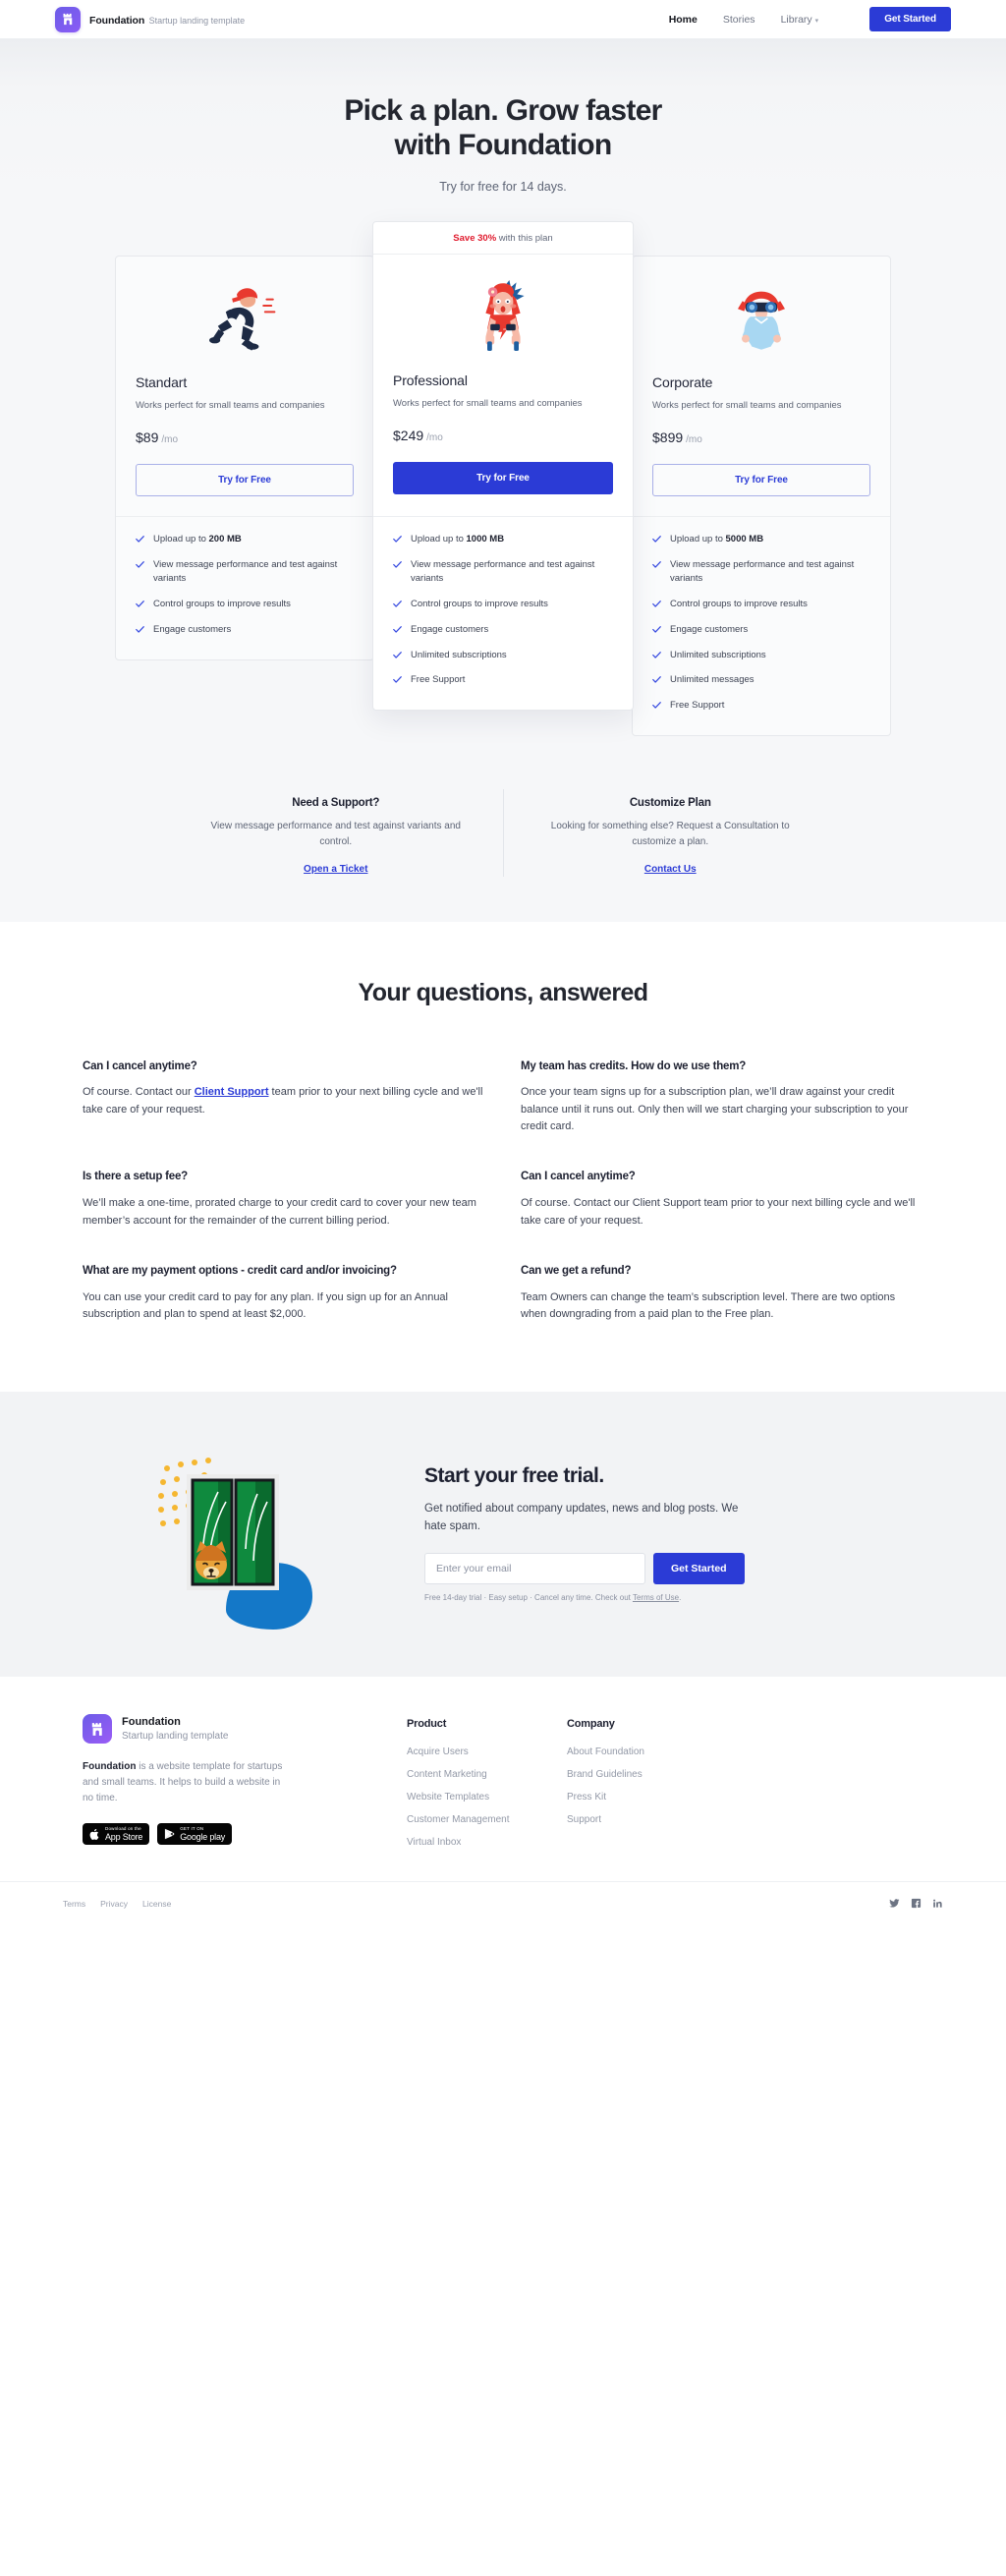  Describe the element at coordinates (668, 437) in the screenshot. I see `plan-price-corporate-amount: $899` at that location.